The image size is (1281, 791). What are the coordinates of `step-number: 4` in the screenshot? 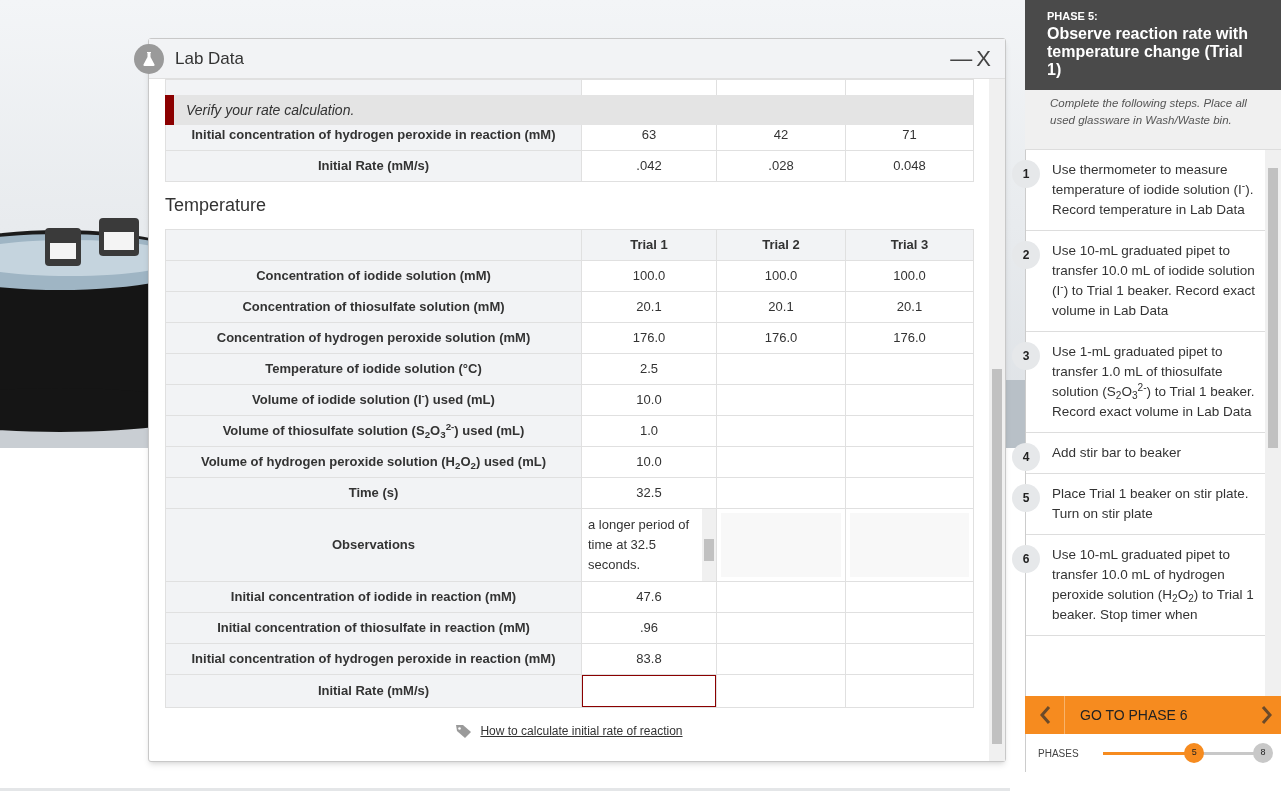 It's located at (1026, 457).